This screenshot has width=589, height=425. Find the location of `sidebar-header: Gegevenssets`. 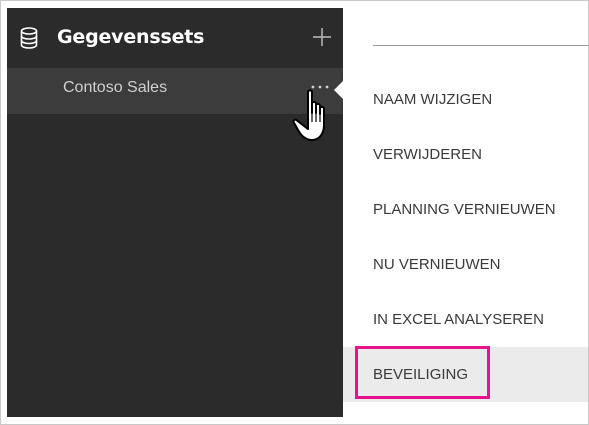

sidebar-header: Gegevenssets is located at coordinates (175, 38).